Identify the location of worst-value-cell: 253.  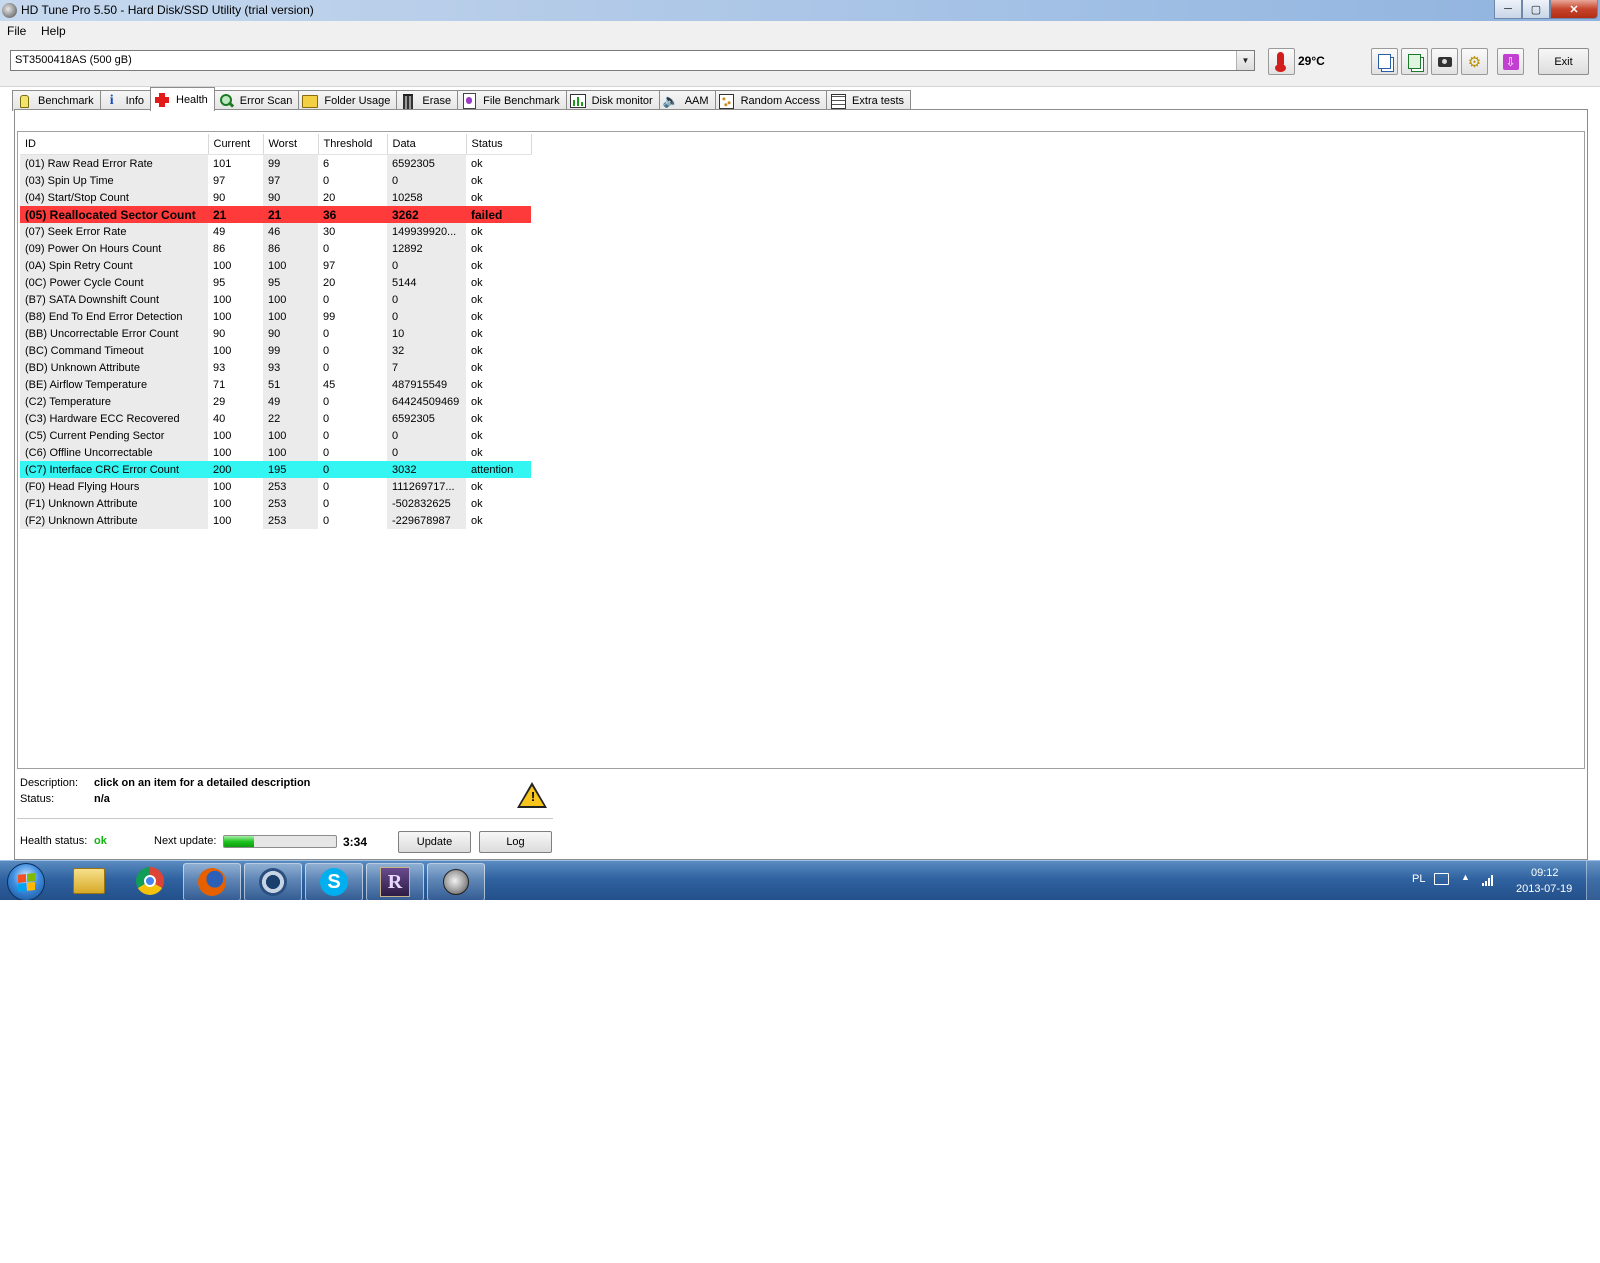
(290, 486).